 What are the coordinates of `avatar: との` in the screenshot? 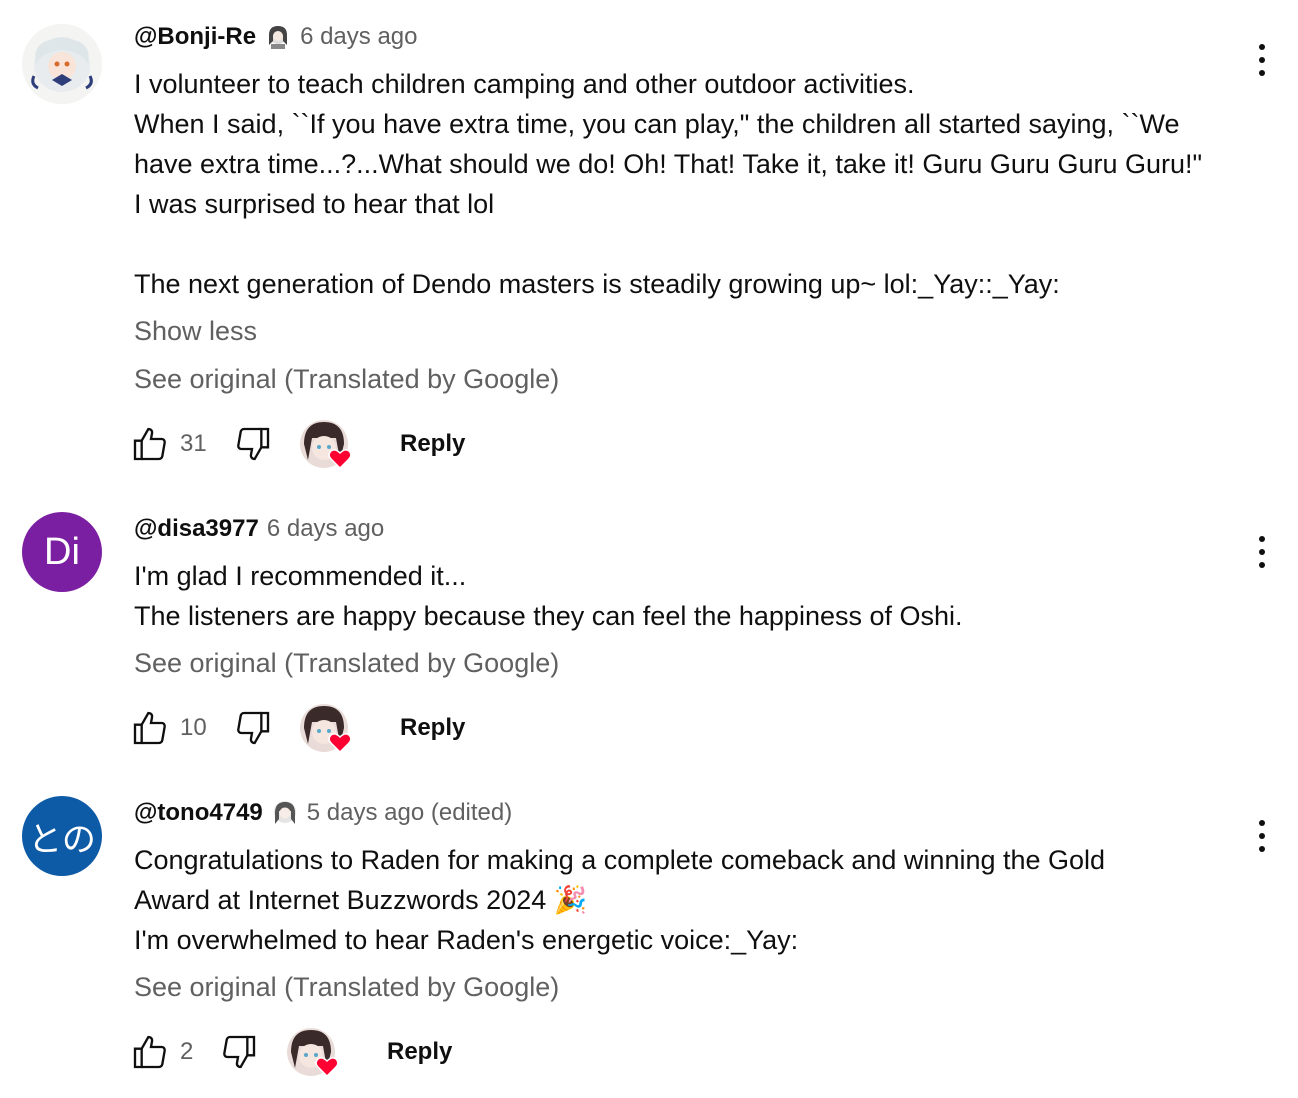 It's located at (62, 836).